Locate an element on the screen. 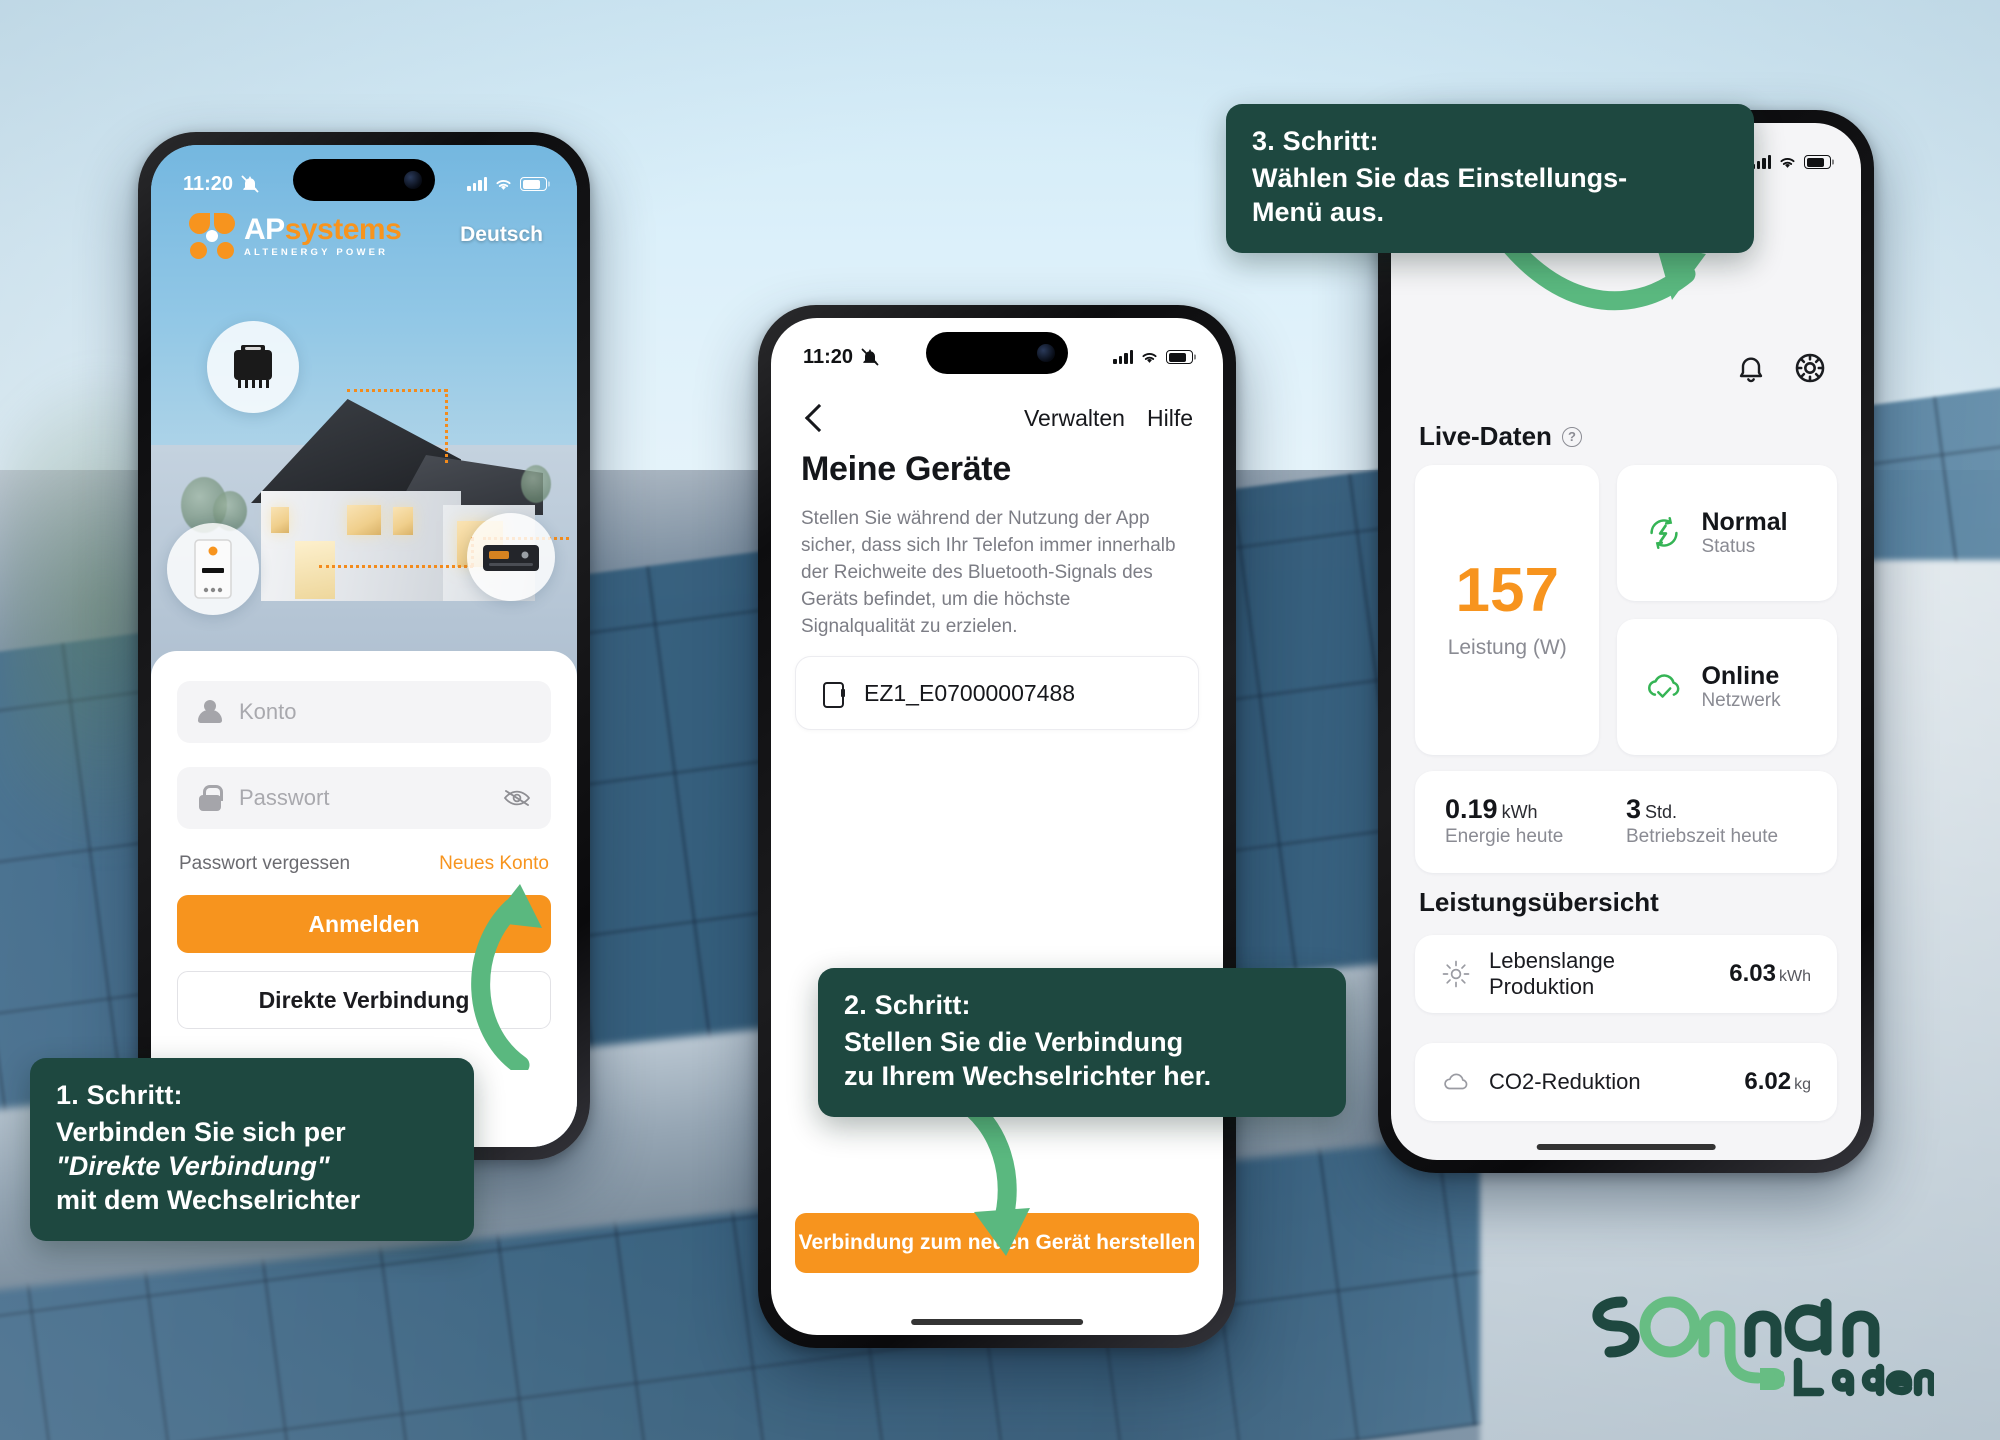  callout-3-heading: 3. Schritt: is located at coordinates (1315, 141).